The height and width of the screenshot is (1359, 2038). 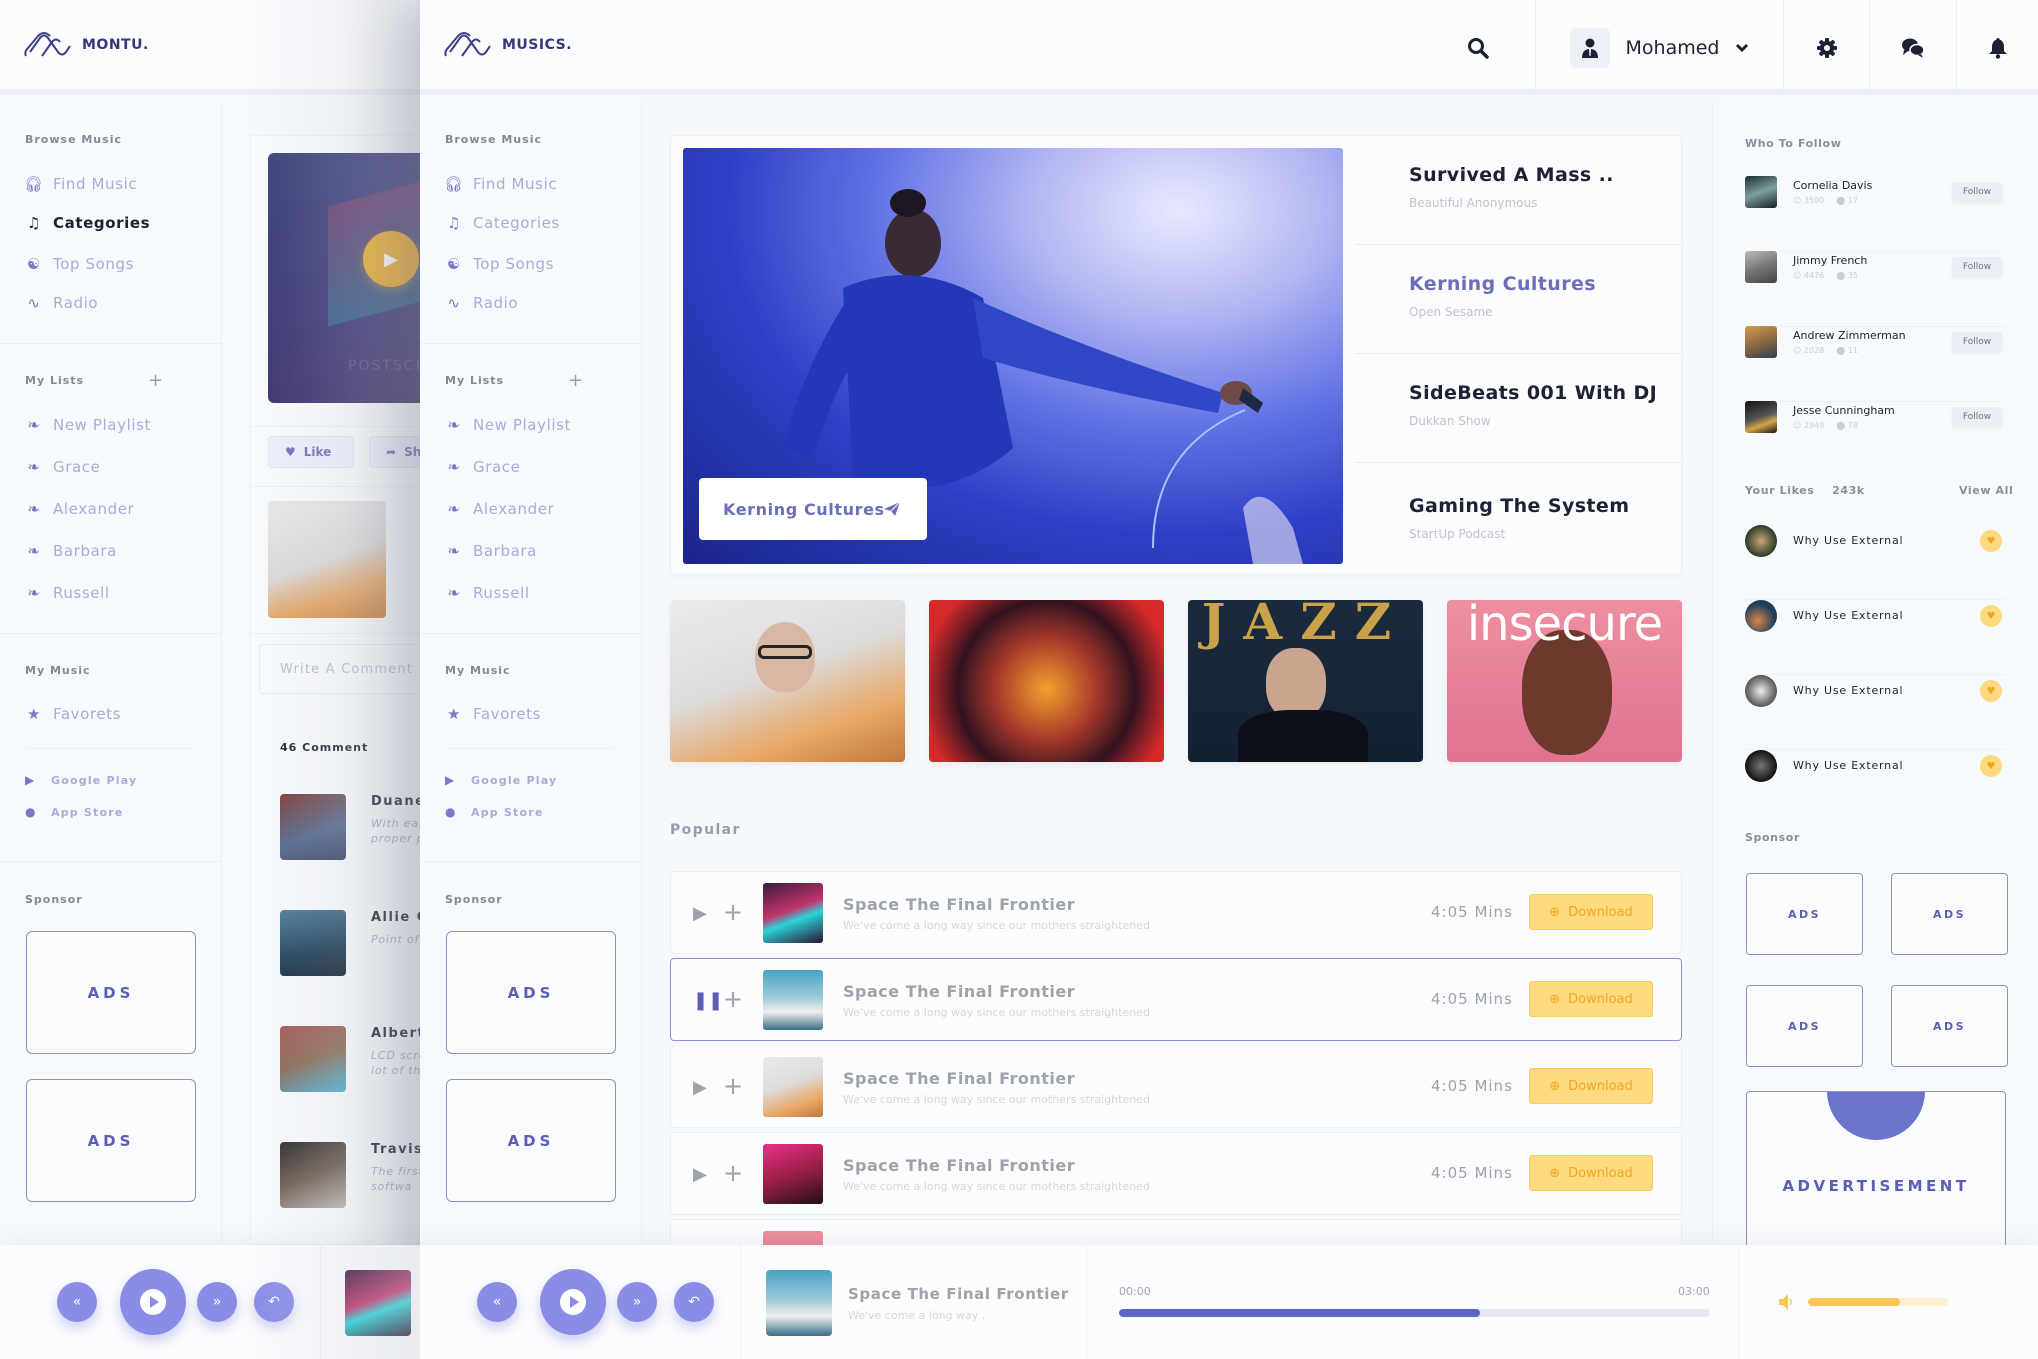 I want to click on album-card-jazz: JAZZ, so click(x=1305, y=681).